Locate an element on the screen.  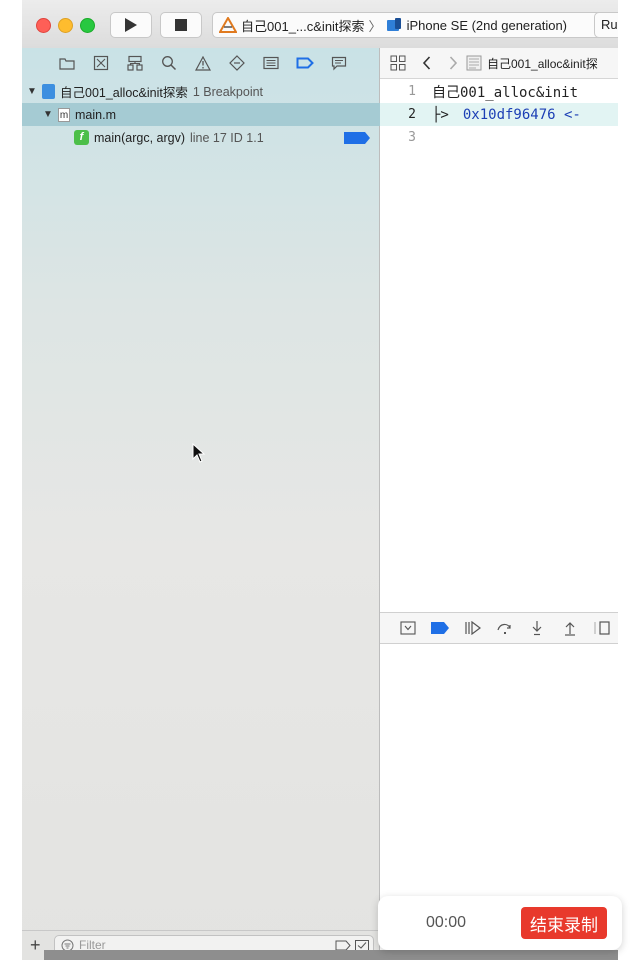
speech-bubble-icon is located at coordinates (339, 63).